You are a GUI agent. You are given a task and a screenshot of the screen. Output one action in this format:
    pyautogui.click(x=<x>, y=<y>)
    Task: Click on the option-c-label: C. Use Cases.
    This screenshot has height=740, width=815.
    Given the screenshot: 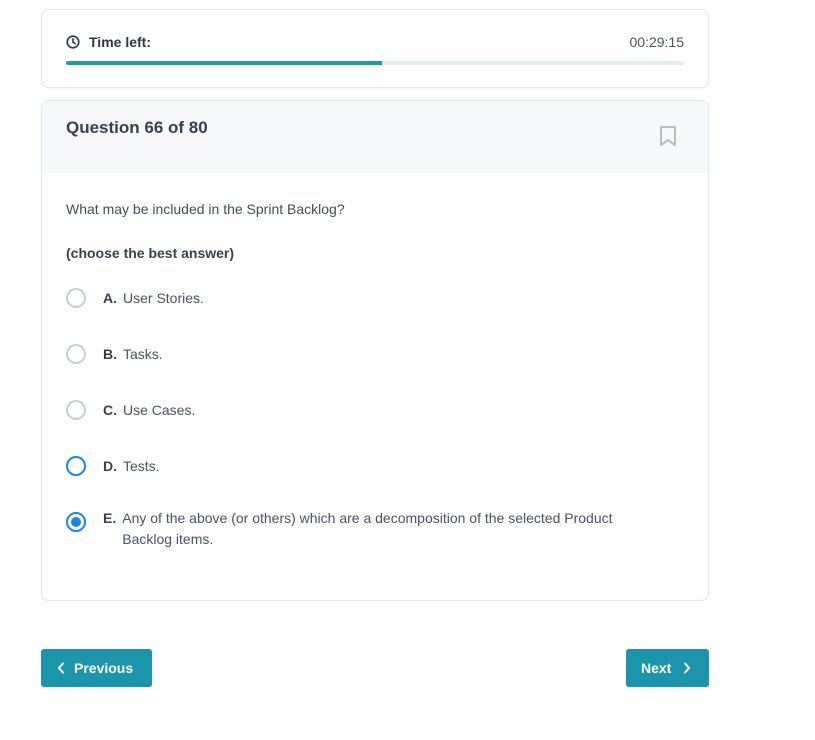 What is the action you would take?
    pyautogui.click(x=378, y=410)
    